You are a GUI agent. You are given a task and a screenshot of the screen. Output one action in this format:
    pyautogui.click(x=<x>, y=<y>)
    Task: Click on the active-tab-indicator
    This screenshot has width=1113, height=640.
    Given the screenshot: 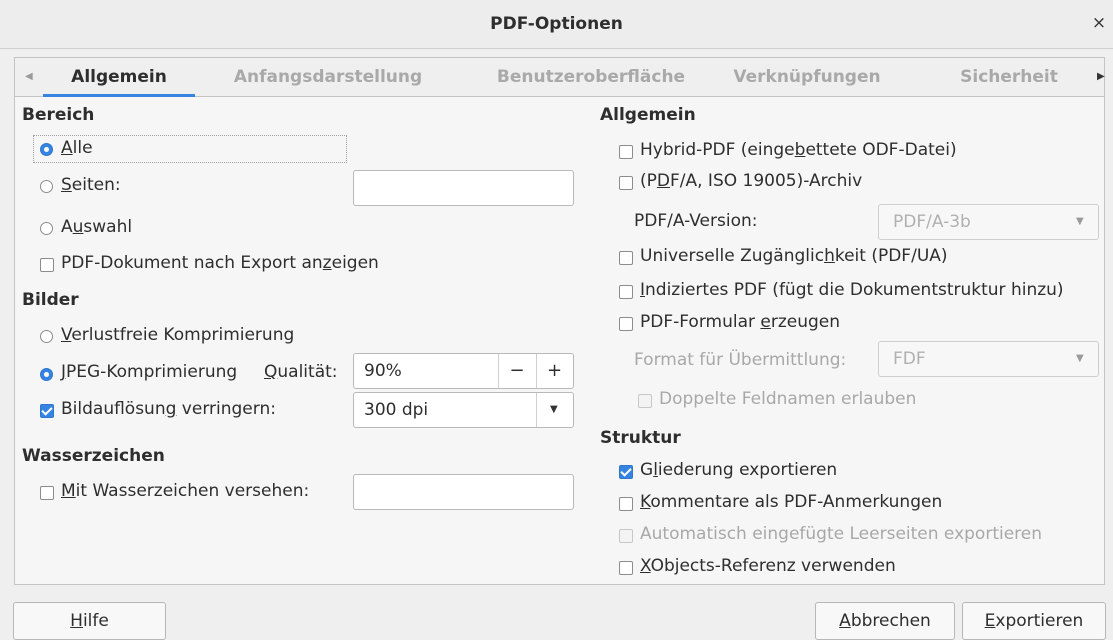 What is the action you would take?
    pyautogui.click(x=119, y=95)
    